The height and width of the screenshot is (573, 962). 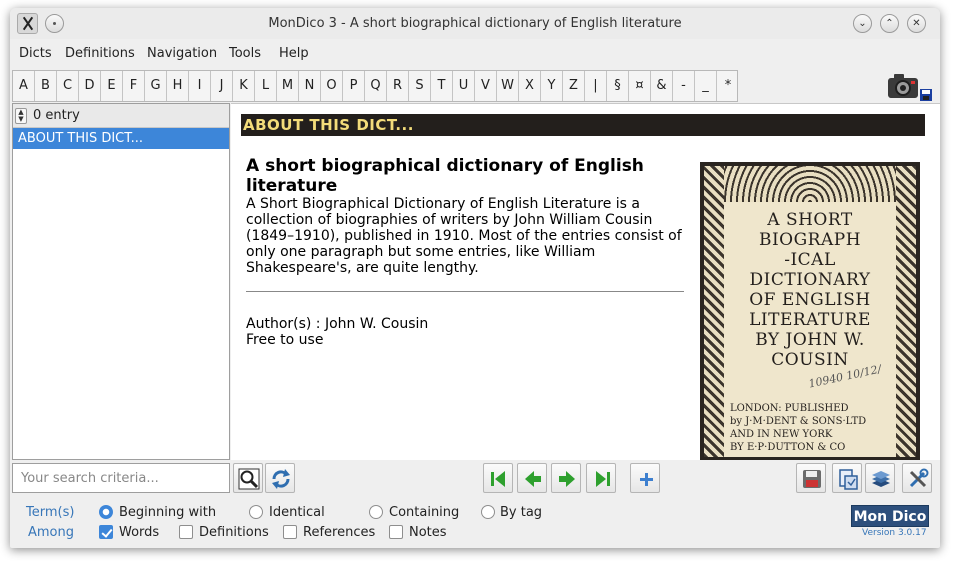 What do you see at coordinates (596, 86) in the screenshot?
I see `letter-button: |` at bounding box center [596, 86].